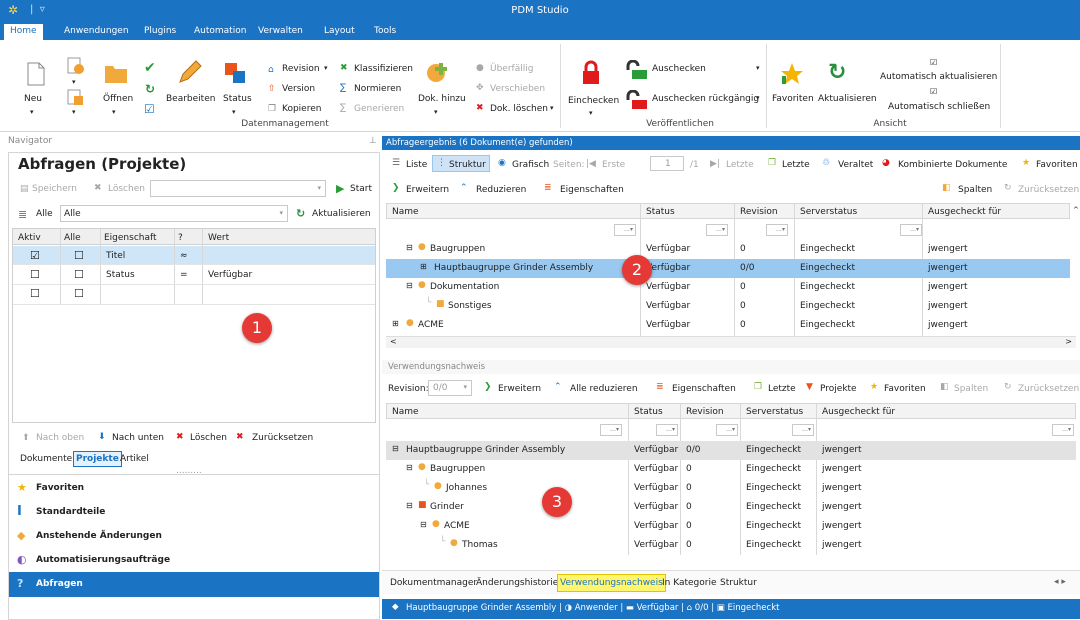  I want to click on expand-button: Erweitern, so click(519, 389).